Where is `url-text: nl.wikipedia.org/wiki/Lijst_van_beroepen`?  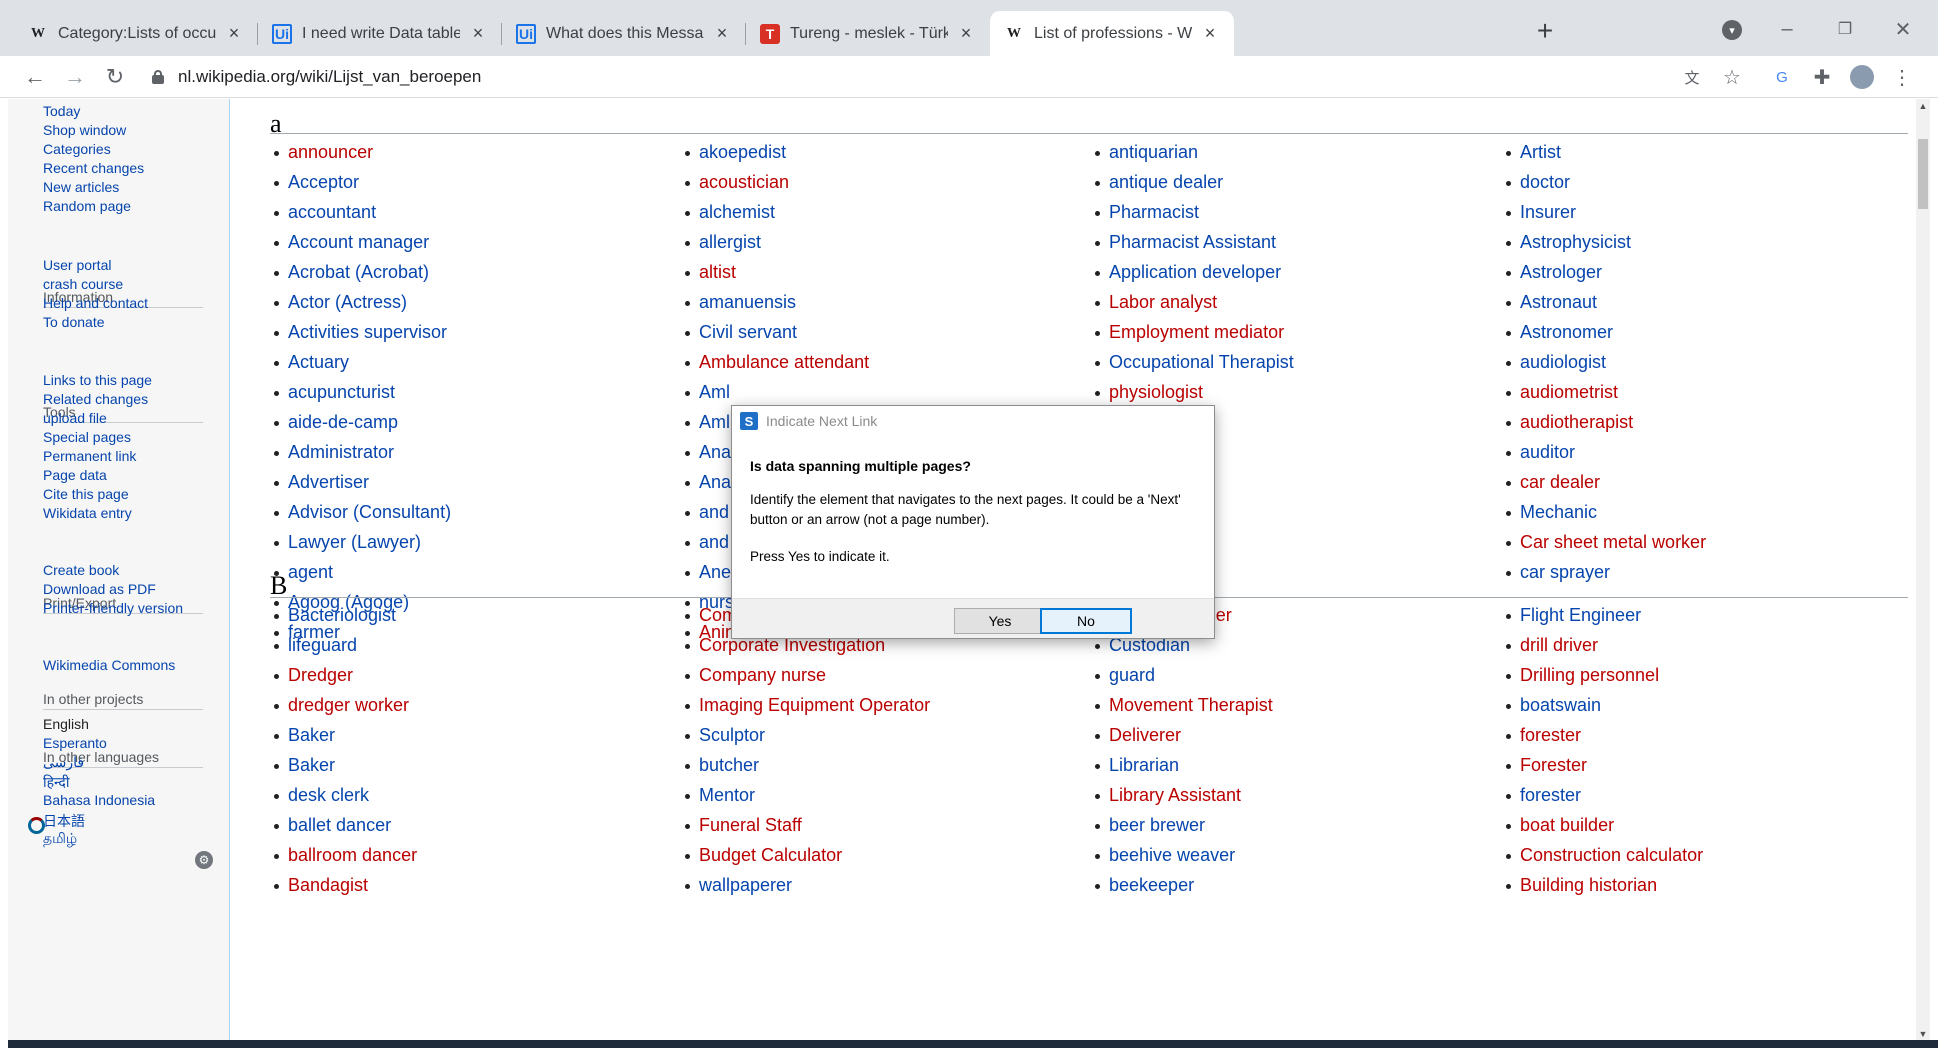 url-text: nl.wikipedia.org/wiki/Lijst_van_beroepen is located at coordinates (329, 77).